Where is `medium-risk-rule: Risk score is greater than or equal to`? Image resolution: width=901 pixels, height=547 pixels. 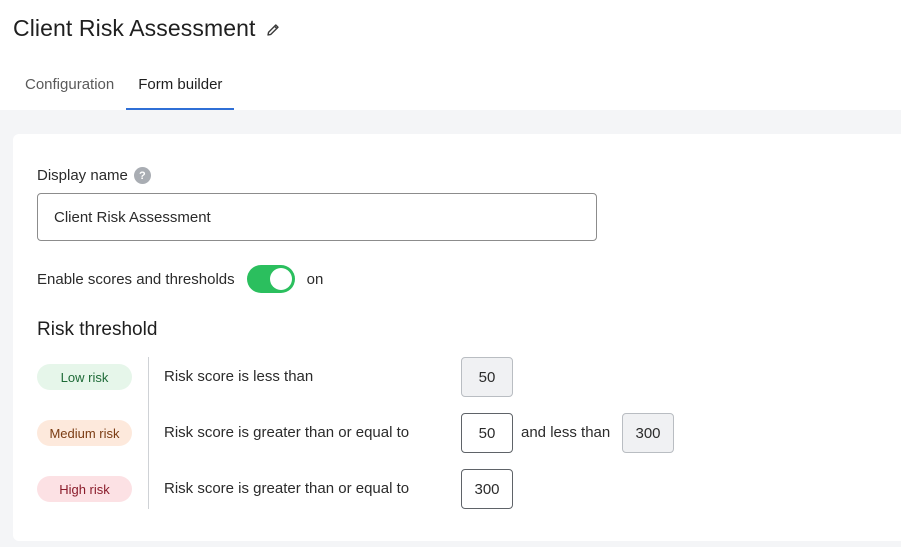
medium-risk-rule: Risk score is greater than or equal to is located at coordinates (287, 432).